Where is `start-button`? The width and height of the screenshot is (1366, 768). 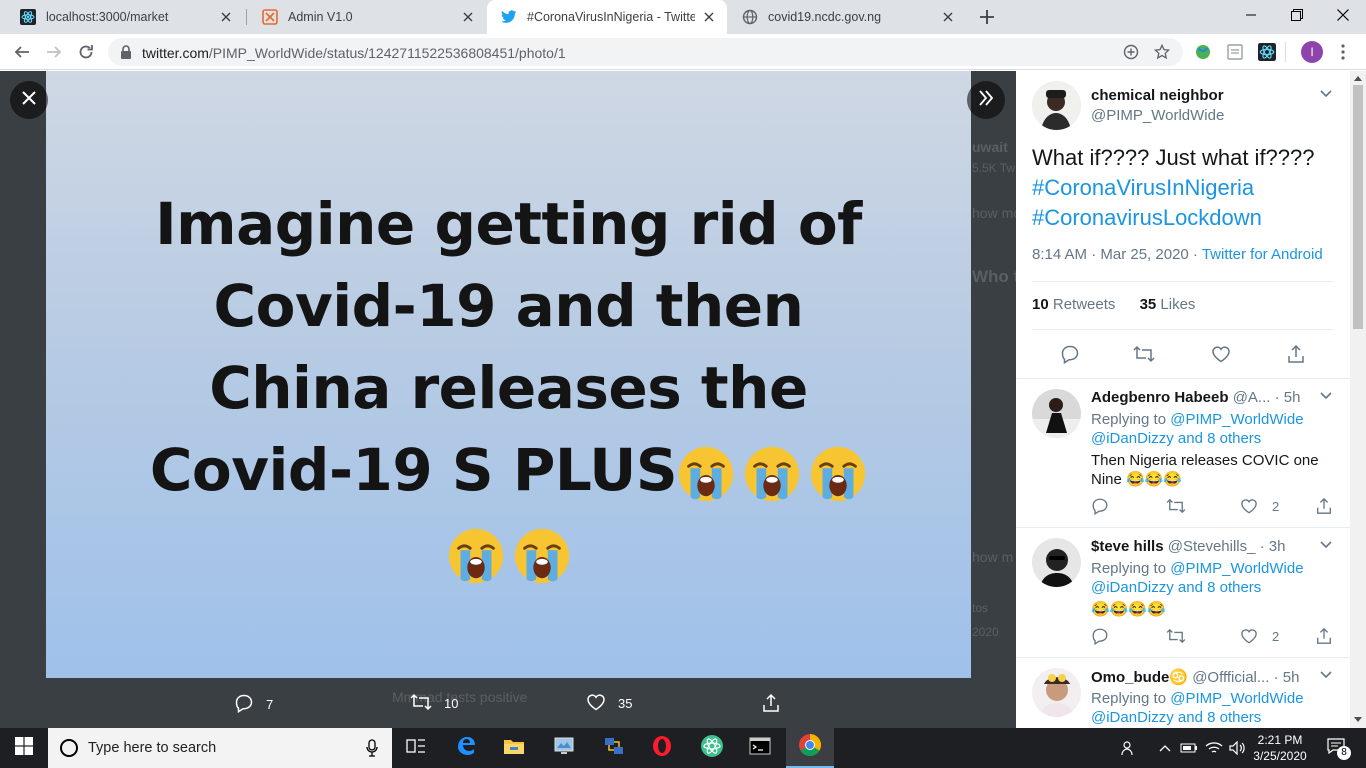
start-button is located at coordinates (24, 748).